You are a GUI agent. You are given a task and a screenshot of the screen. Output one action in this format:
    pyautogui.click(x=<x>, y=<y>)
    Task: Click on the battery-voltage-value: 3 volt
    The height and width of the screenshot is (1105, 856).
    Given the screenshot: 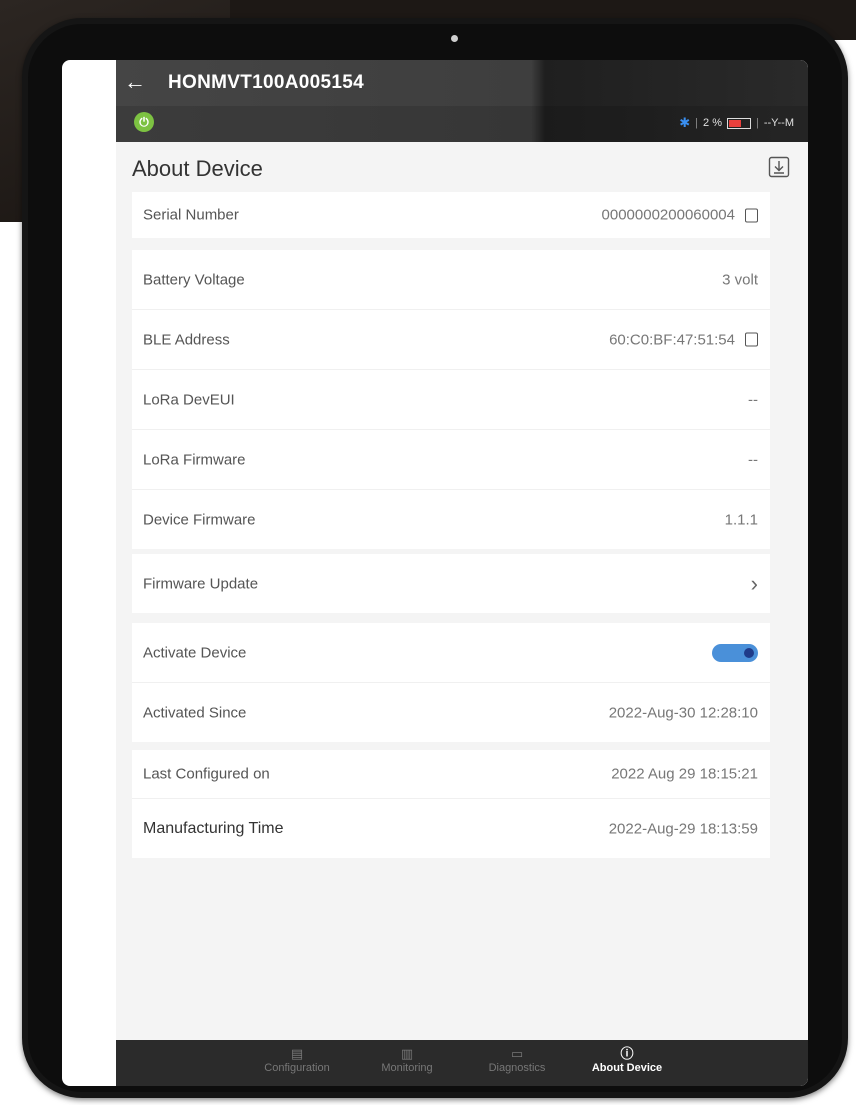 What is the action you would take?
    pyautogui.click(x=740, y=279)
    